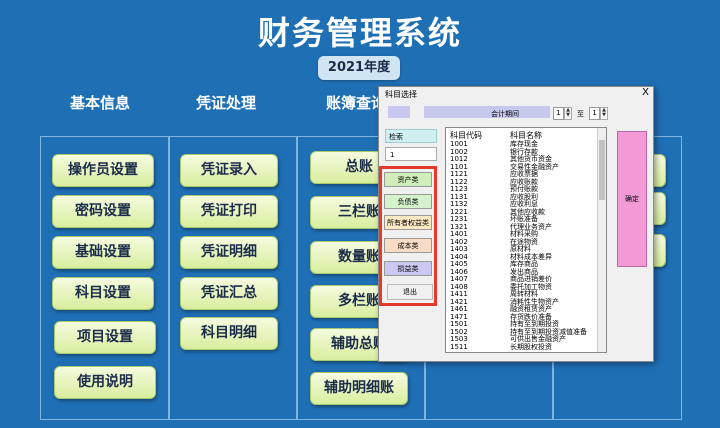 This screenshot has height=428, width=720. Describe the element at coordinates (229, 252) in the screenshot. I see `voucher-detail-button: 凭证明细` at that location.